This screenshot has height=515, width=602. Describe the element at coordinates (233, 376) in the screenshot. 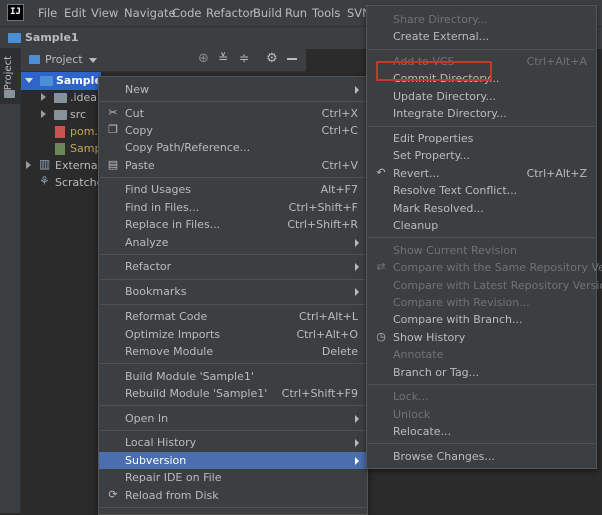

I see `menu-item-build-module: Build Module 'Sample1'` at that location.